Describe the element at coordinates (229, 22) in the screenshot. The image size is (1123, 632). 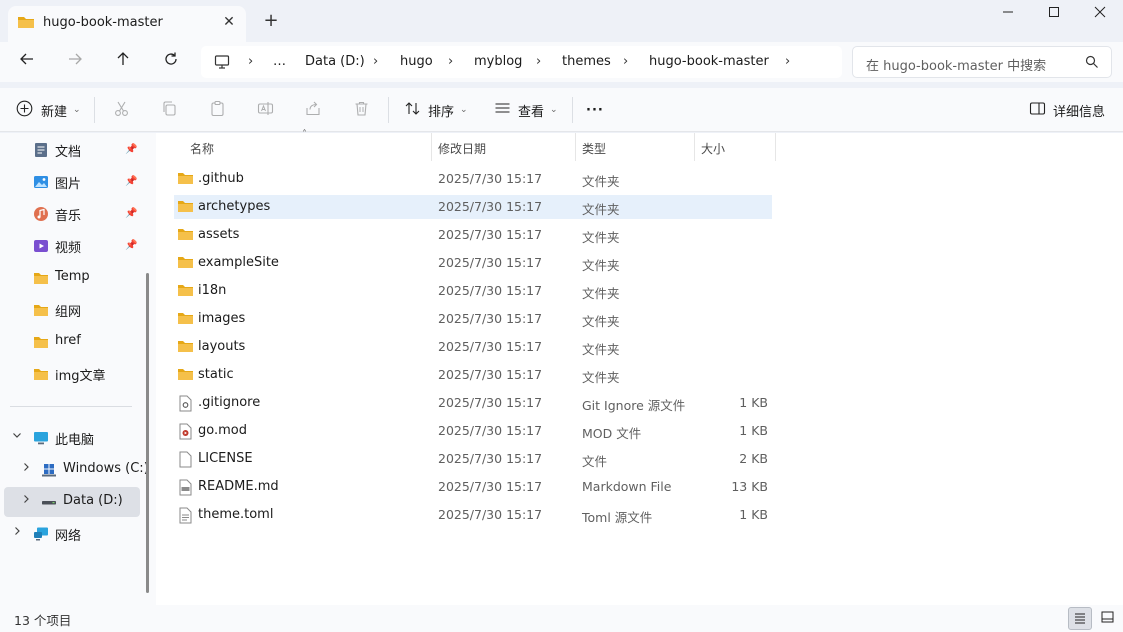
I see `close-tab-icon: ✕` at that location.